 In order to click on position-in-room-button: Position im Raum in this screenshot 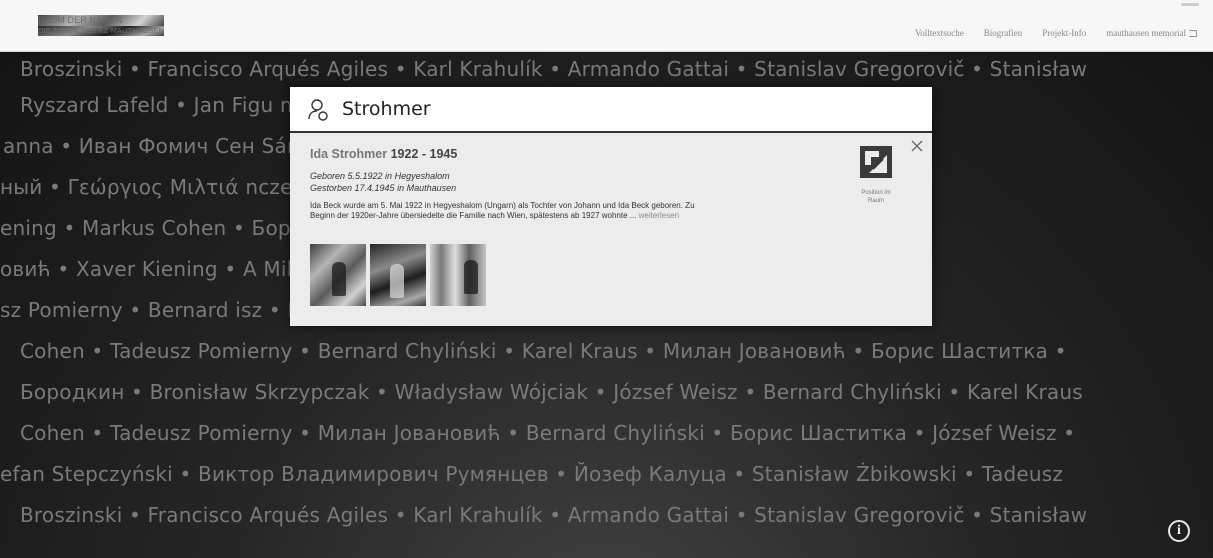, I will do `click(876, 175)`.